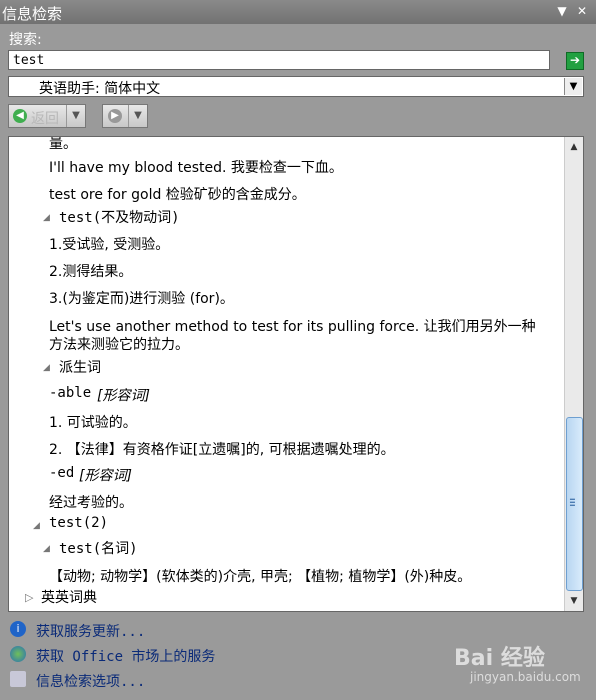 The image size is (596, 700). Describe the element at coordinates (575, 61) in the screenshot. I see `start-search-button: ➔` at that location.